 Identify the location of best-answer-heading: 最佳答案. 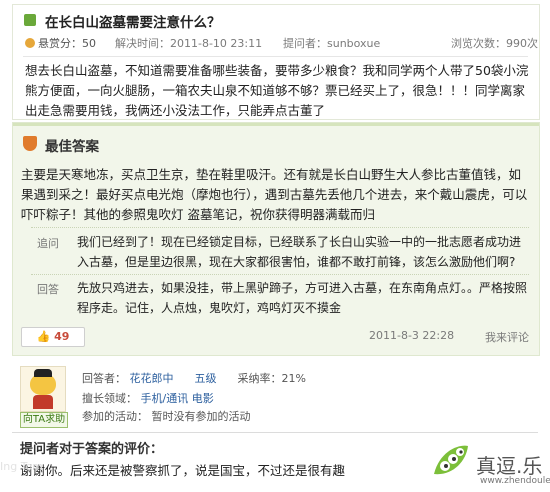
(72, 147).